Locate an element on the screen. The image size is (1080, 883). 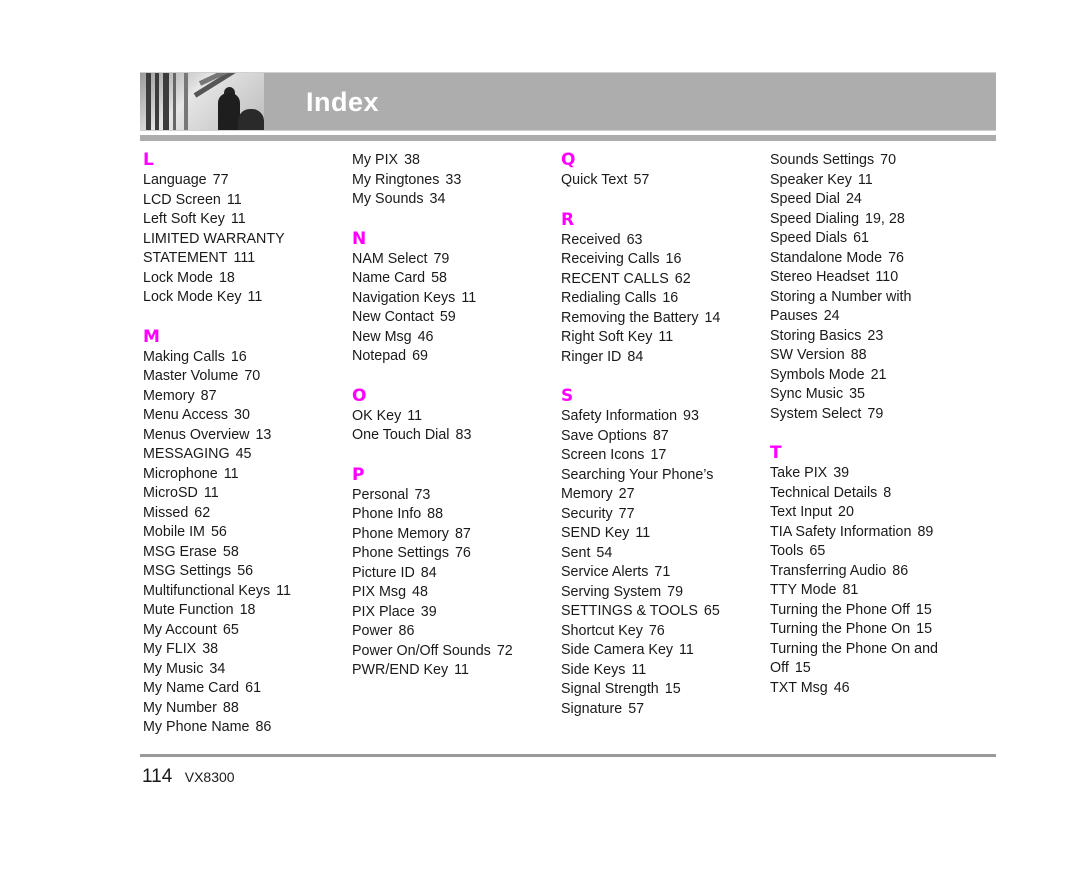
entry-term: My Name Card is located at coordinates (191, 688).